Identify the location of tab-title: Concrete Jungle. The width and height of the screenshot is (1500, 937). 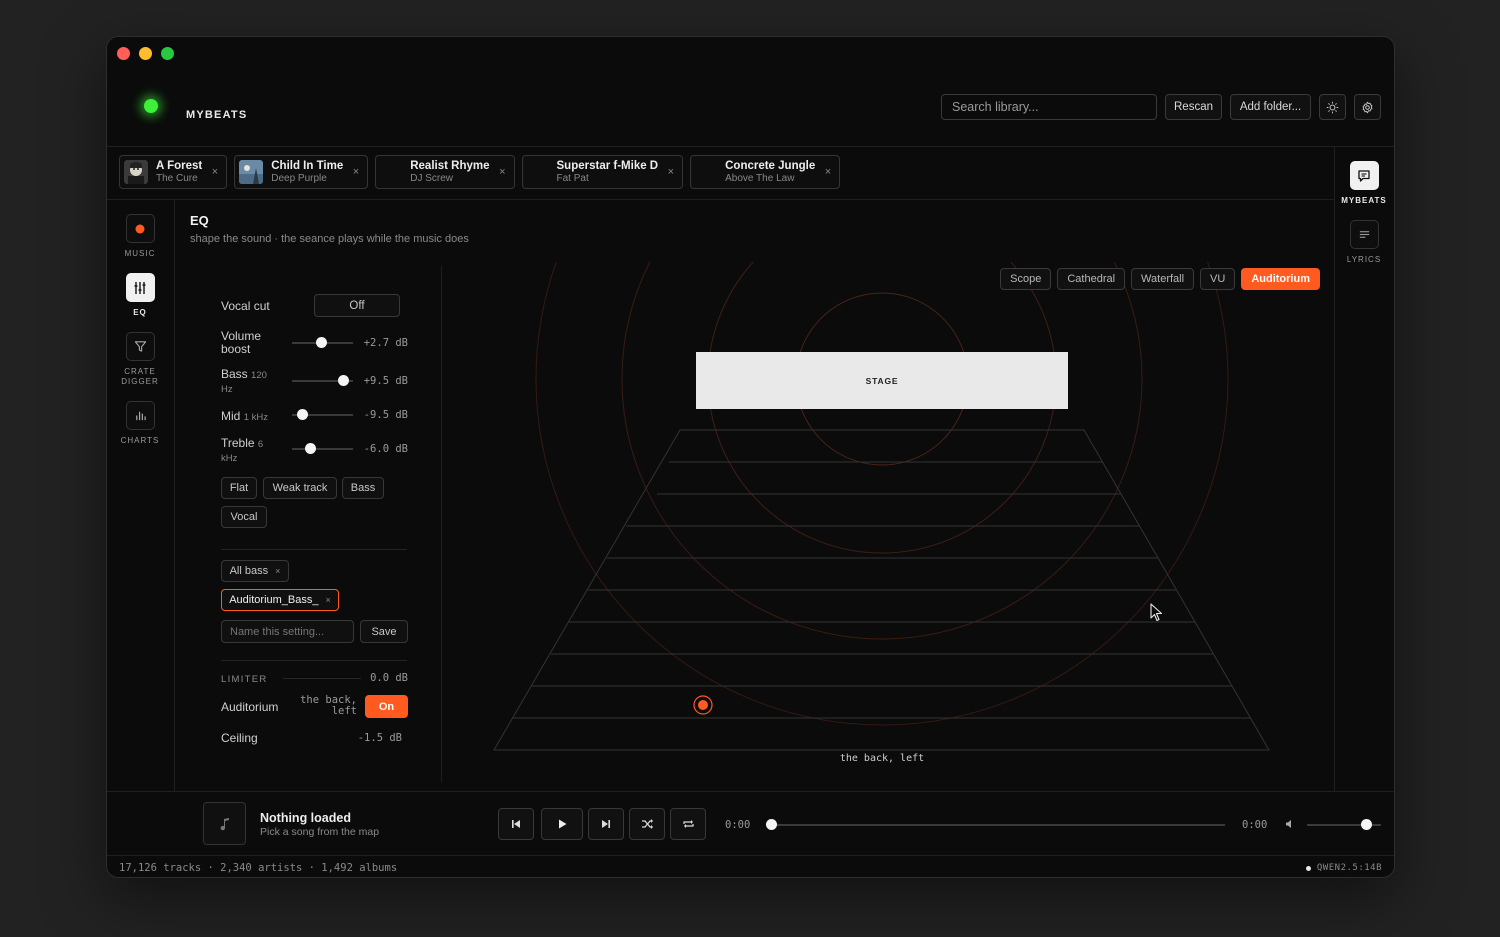
(770, 165).